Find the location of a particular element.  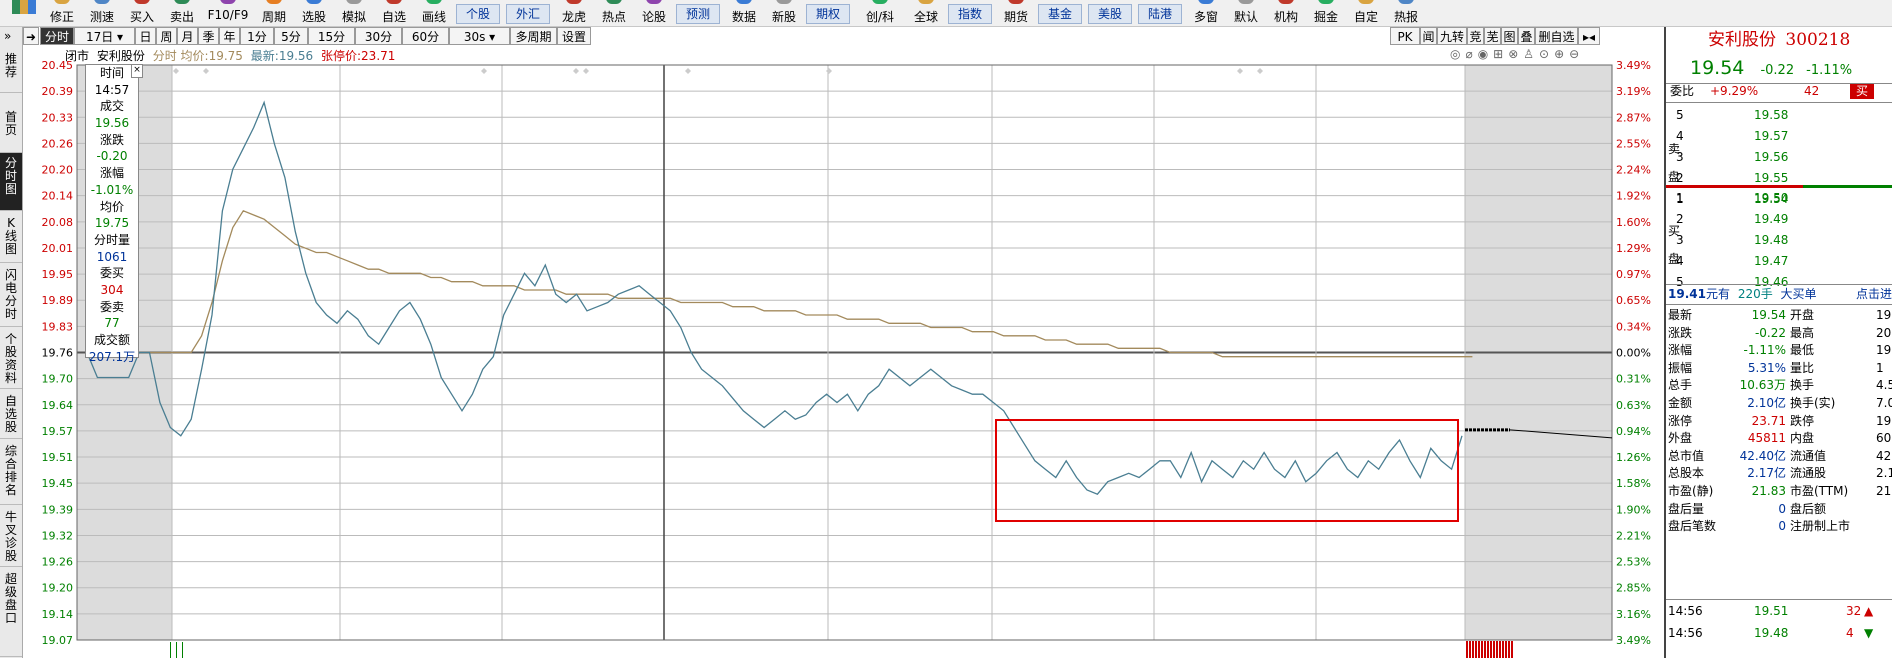

tooltip-row: 委卖 is located at coordinates (111, 306).